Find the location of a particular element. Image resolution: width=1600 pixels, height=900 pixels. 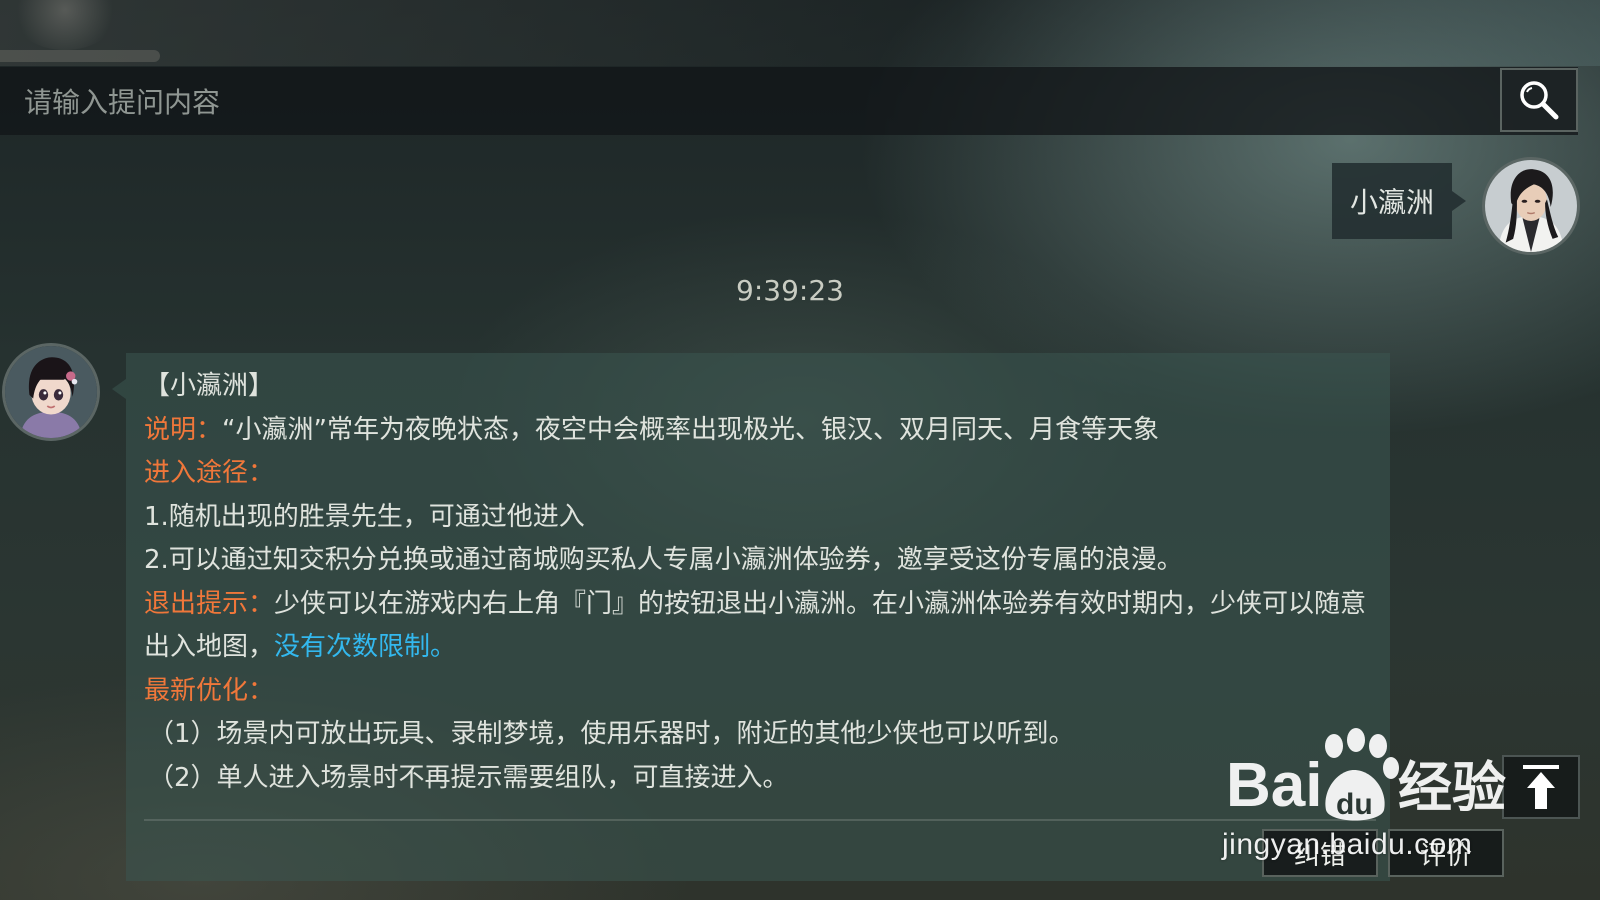

search-icon is located at coordinates (1539, 100).